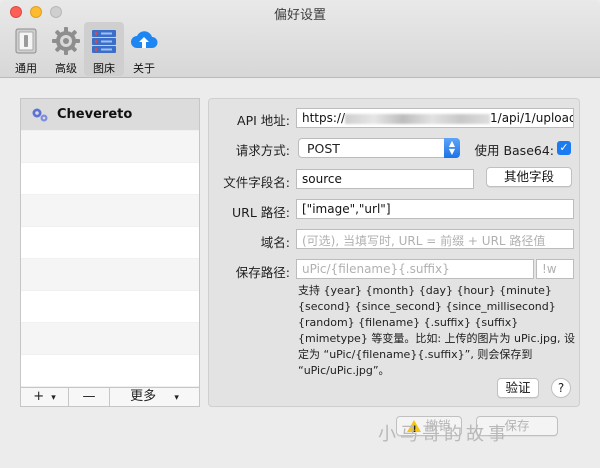 The image size is (600, 468). I want to click on method-label: 请求方式:, so click(262, 150).